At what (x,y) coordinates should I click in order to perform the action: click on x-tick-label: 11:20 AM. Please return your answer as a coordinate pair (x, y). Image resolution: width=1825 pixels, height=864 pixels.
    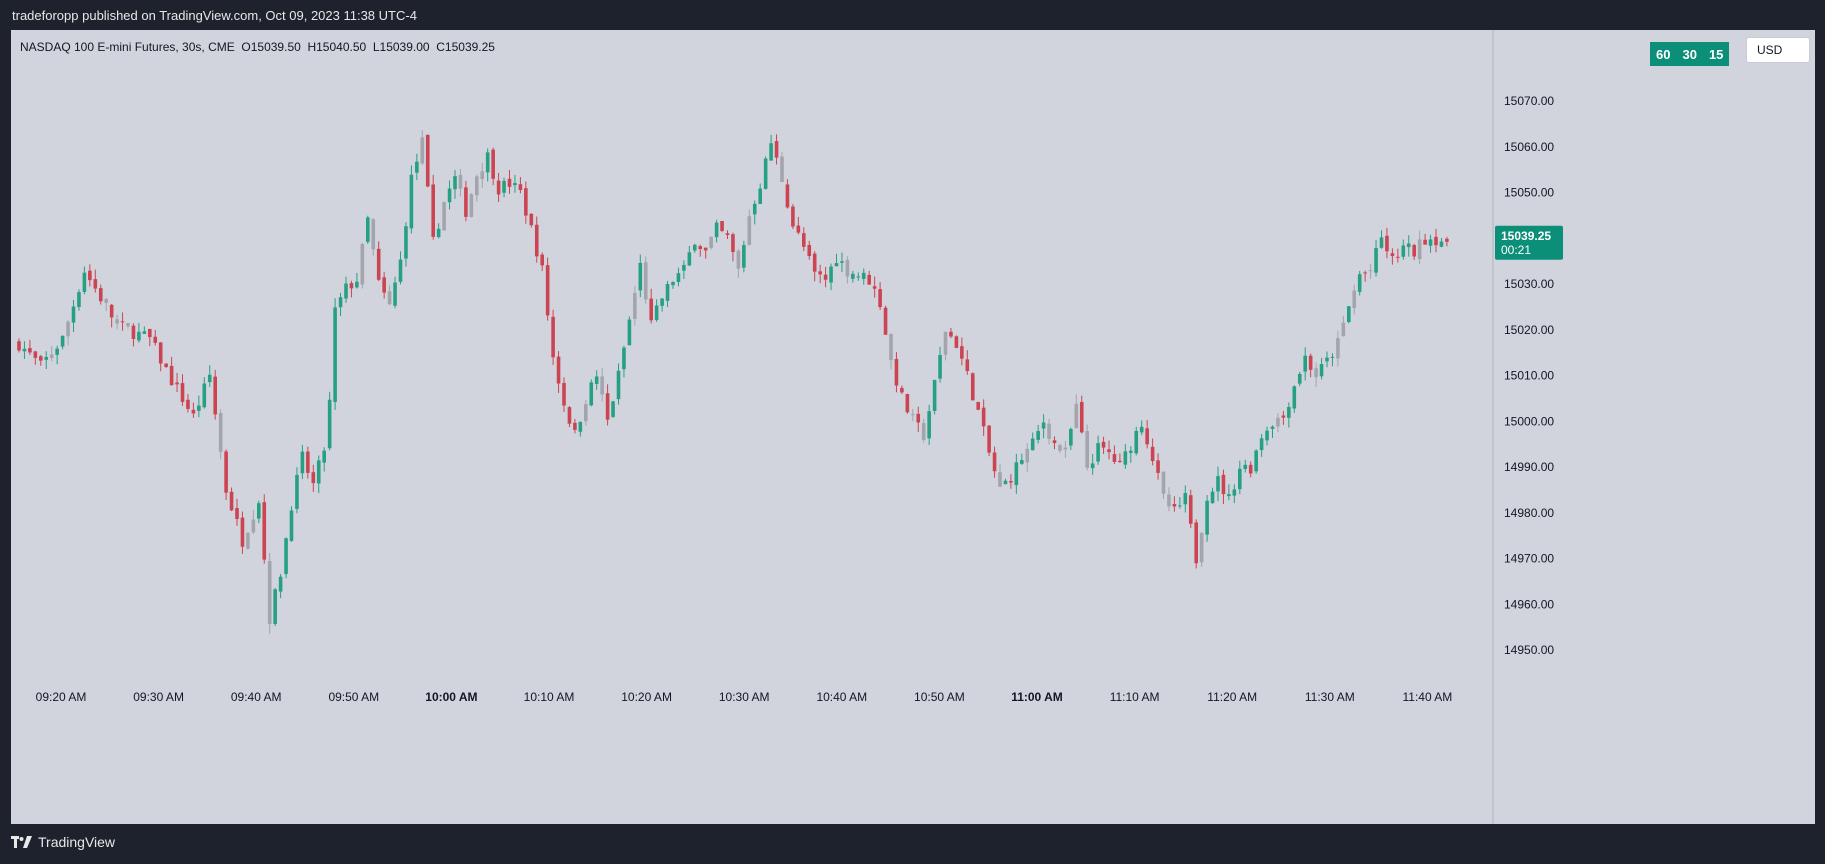
    Looking at the image, I should click on (1232, 697).